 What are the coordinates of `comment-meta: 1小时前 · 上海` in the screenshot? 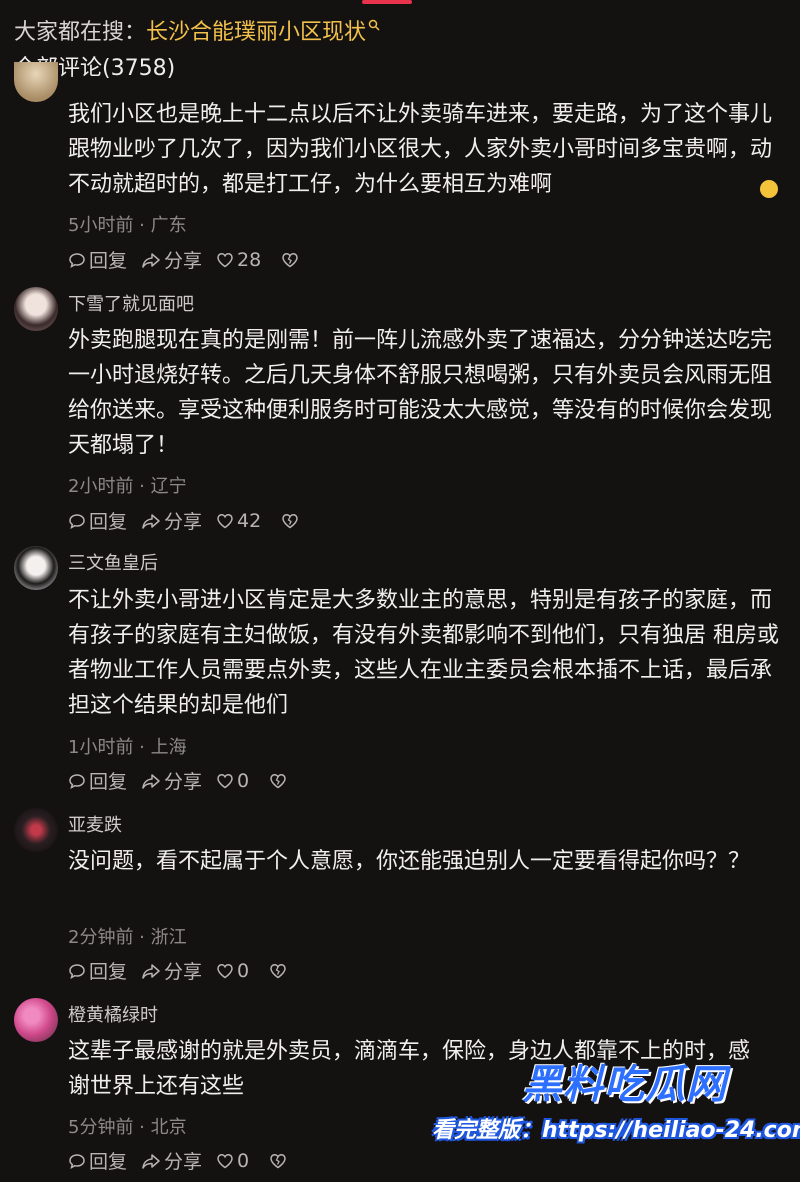 It's located at (127, 747).